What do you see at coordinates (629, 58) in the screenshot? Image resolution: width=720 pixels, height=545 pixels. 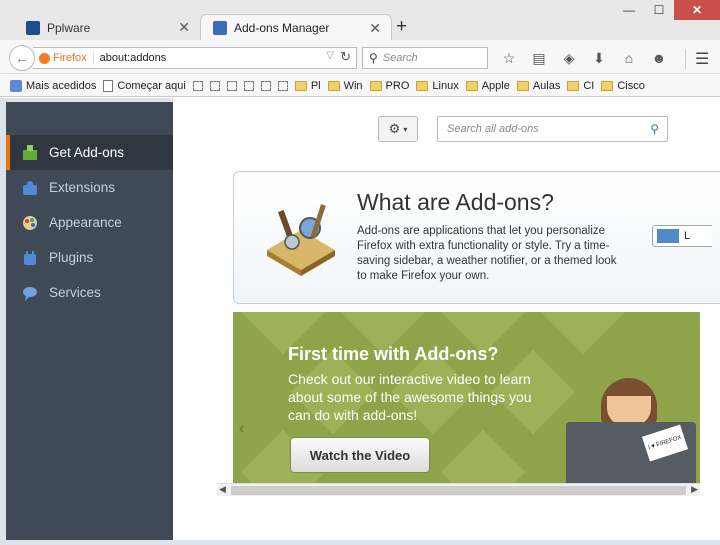 I see `home-icon: ⌂` at bounding box center [629, 58].